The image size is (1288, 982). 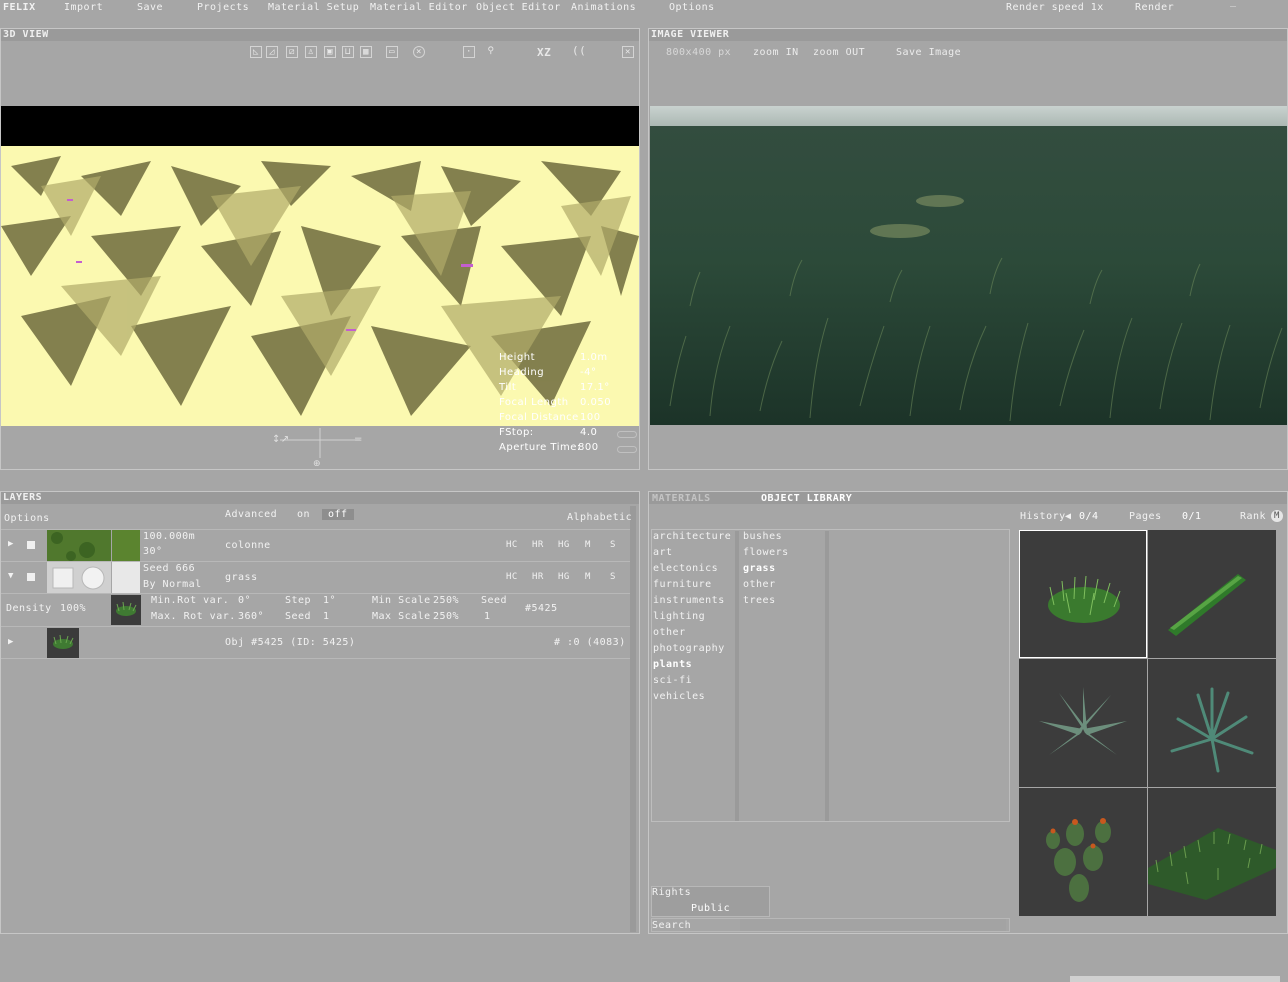 What do you see at coordinates (251, 616) in the screenshot?
I see `max-rot-value: 360°` at bounding box center [251, 616].